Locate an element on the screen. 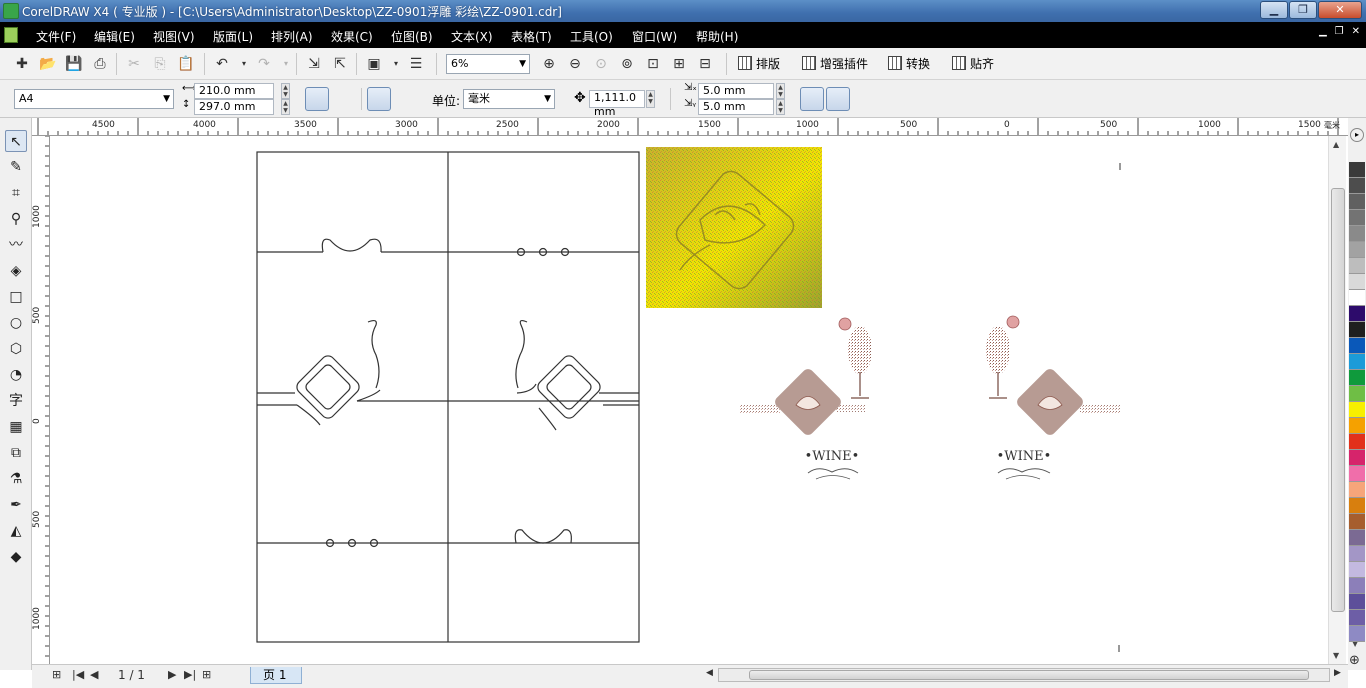 The image size is (1366, 688). interactive-tool-icon: ⧉ is located at coordinates (16, 453).